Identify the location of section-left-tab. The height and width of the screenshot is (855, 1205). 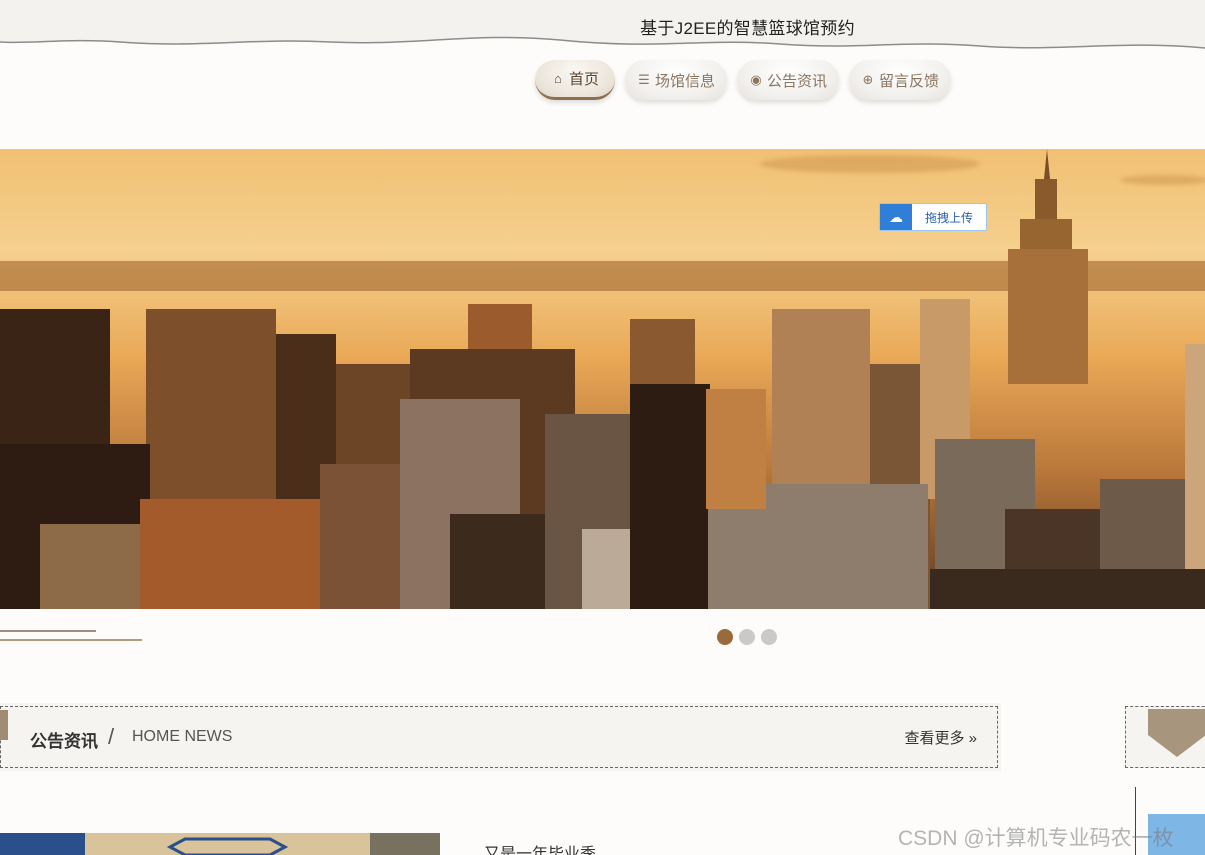
(4, 725).